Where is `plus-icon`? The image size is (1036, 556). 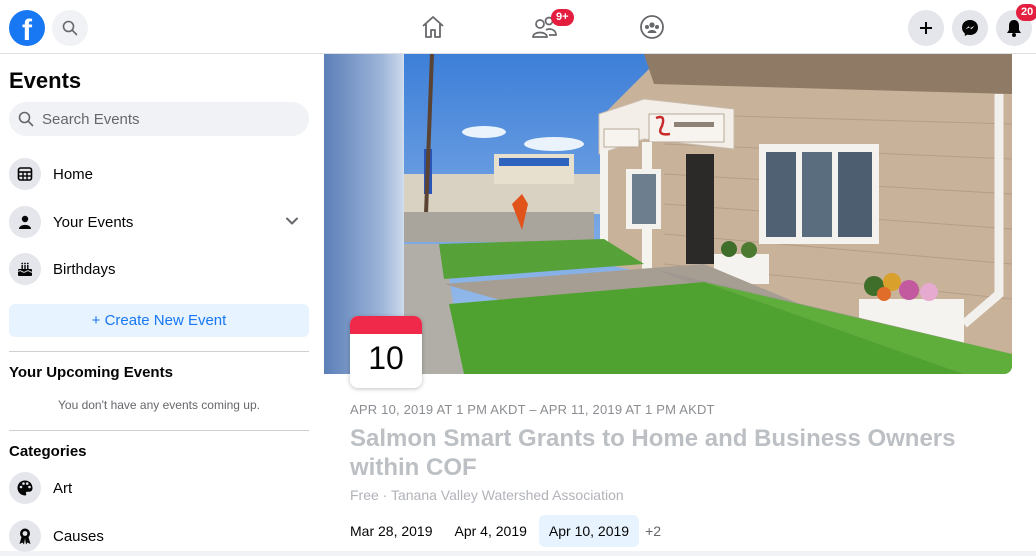 plus-icon is located at coordinates (926, 28).